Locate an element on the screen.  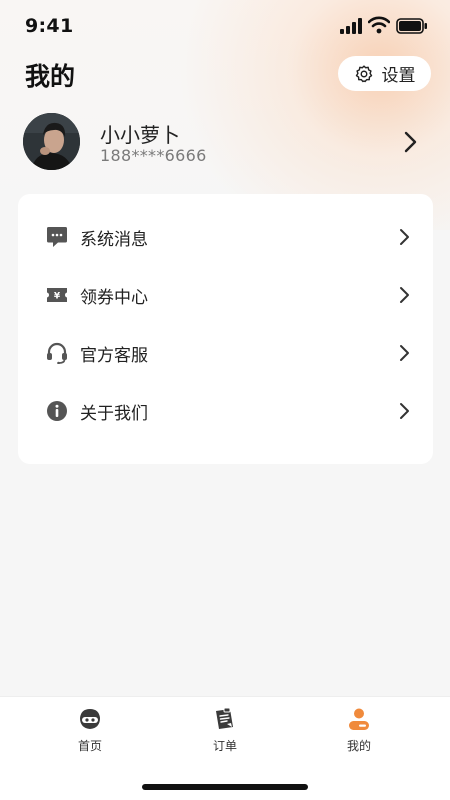
menu-item-system-messages: 系统消息 is located at coordinates (225, 237).